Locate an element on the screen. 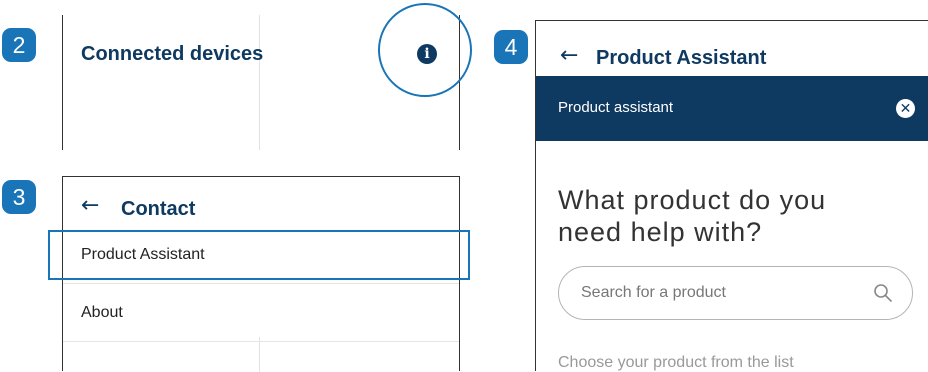 The width and height of the screenshot is (928, 372). page-title: Product Assistant is located at coordinates (681, 58).